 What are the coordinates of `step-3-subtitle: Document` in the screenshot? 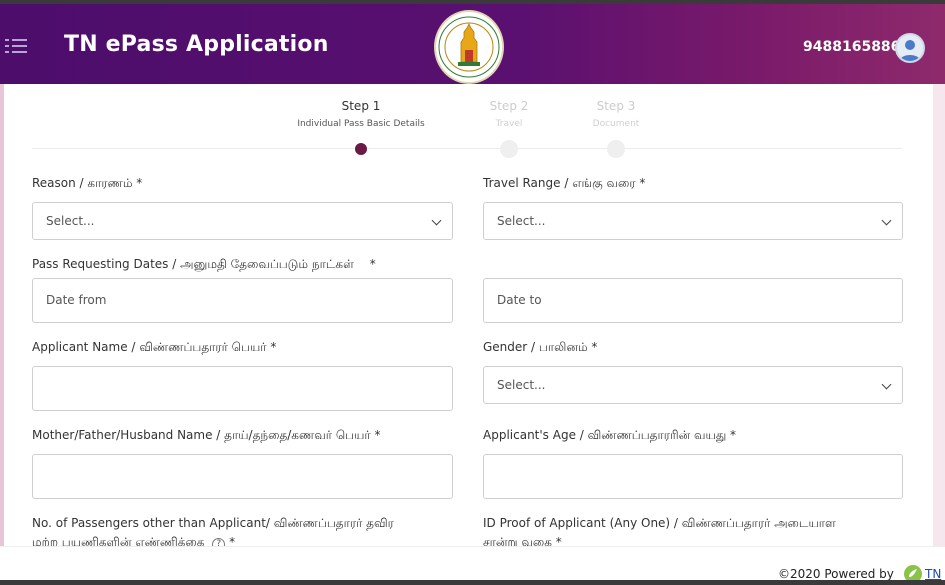 It's located at (616, 124).